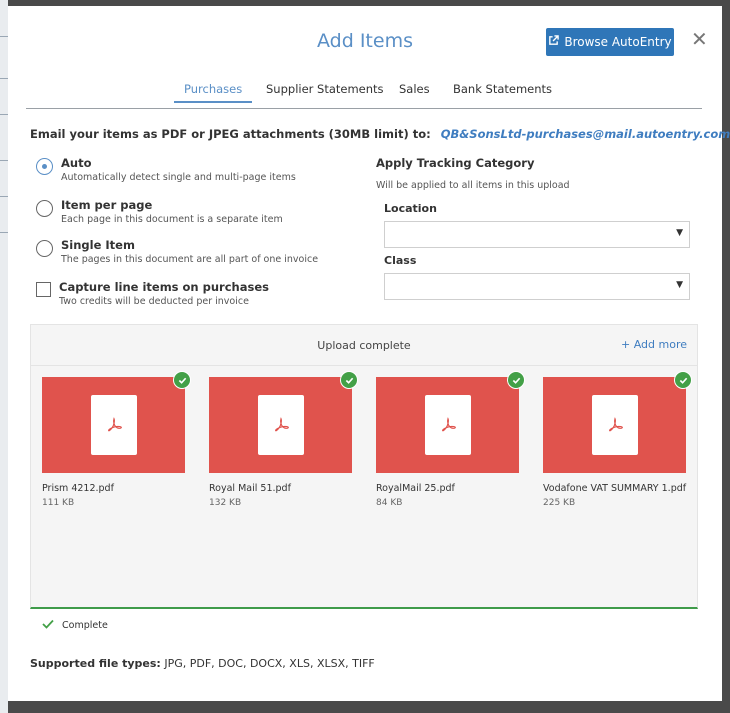  Describe the element at coordinates (410, 208) in the screenshot. I see `location-label: Location` at that location.